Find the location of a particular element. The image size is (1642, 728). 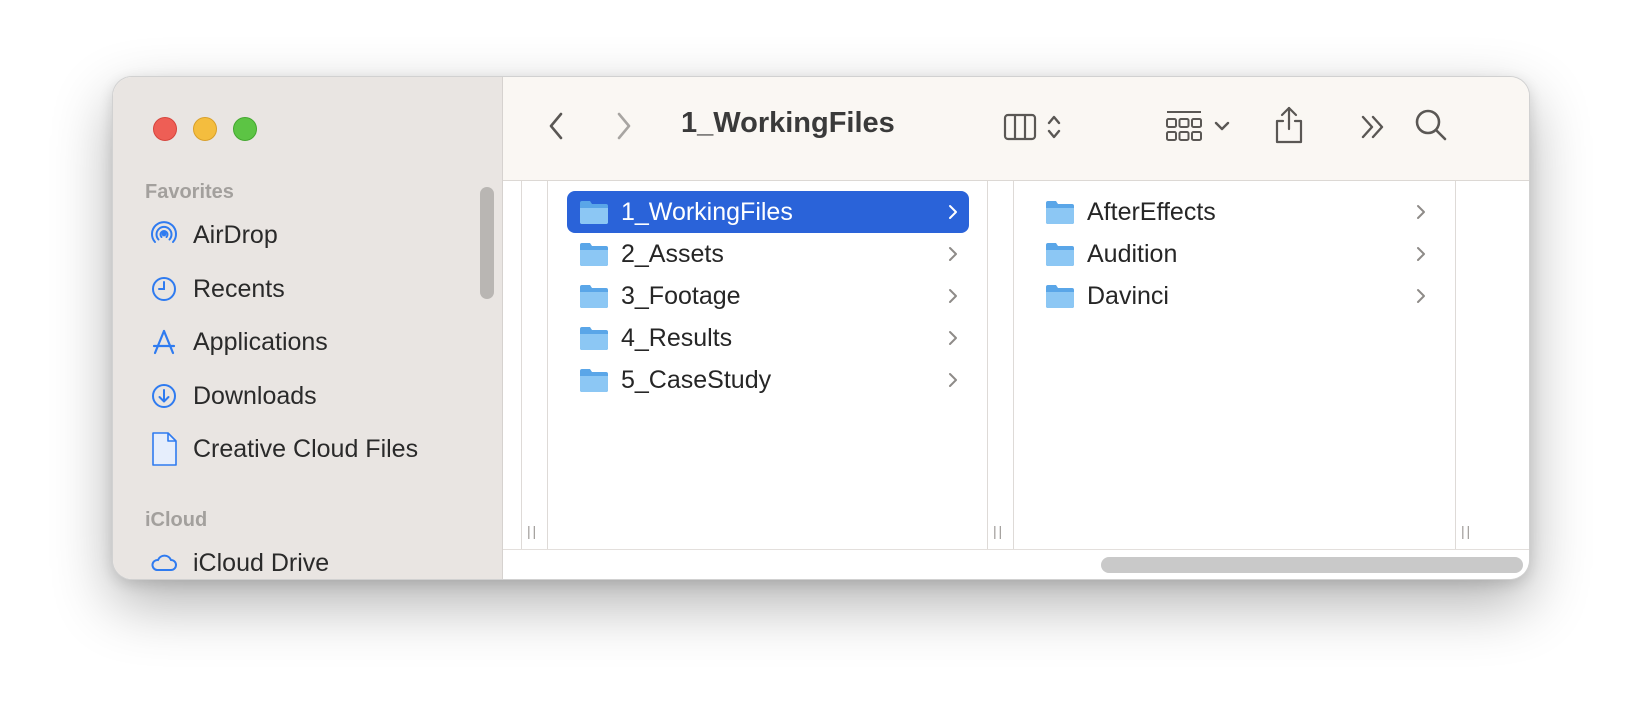

sidebar-item-label: Recents is located at coordinates (239, 288).